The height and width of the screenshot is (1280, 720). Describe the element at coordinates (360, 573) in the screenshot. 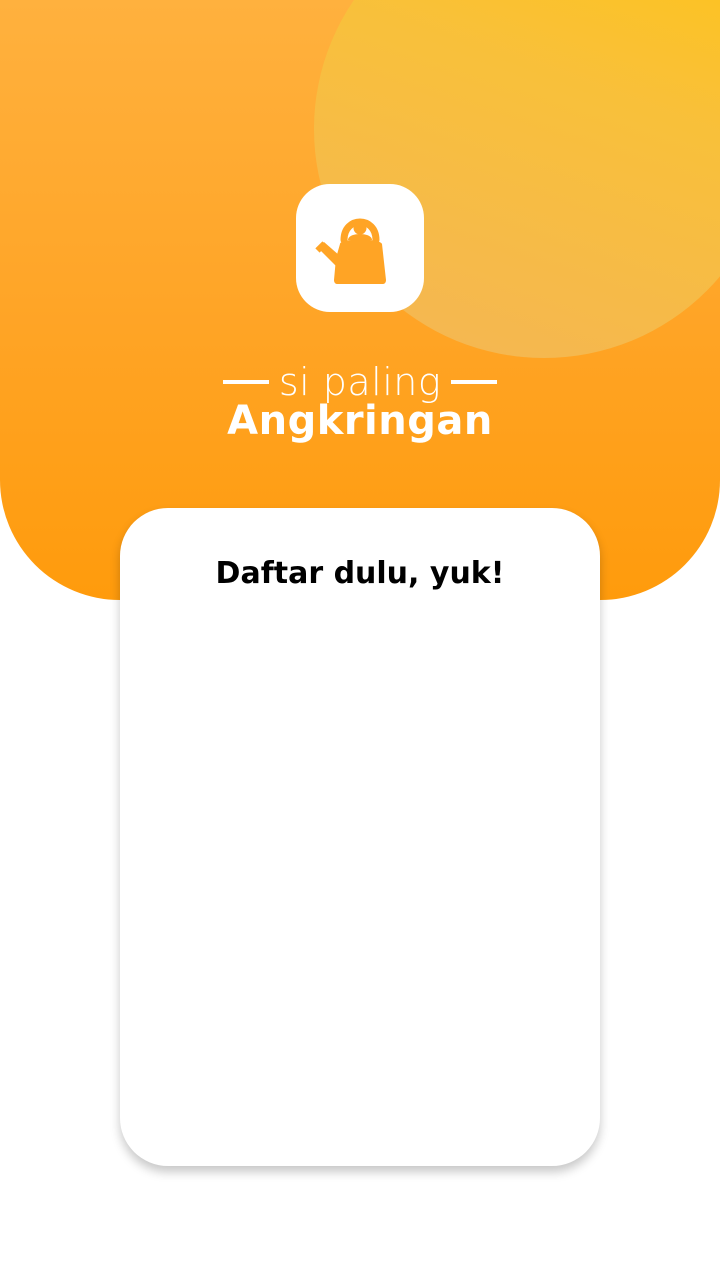

I see `signup-card-title: Daftar dulu, yuk!` at that location.